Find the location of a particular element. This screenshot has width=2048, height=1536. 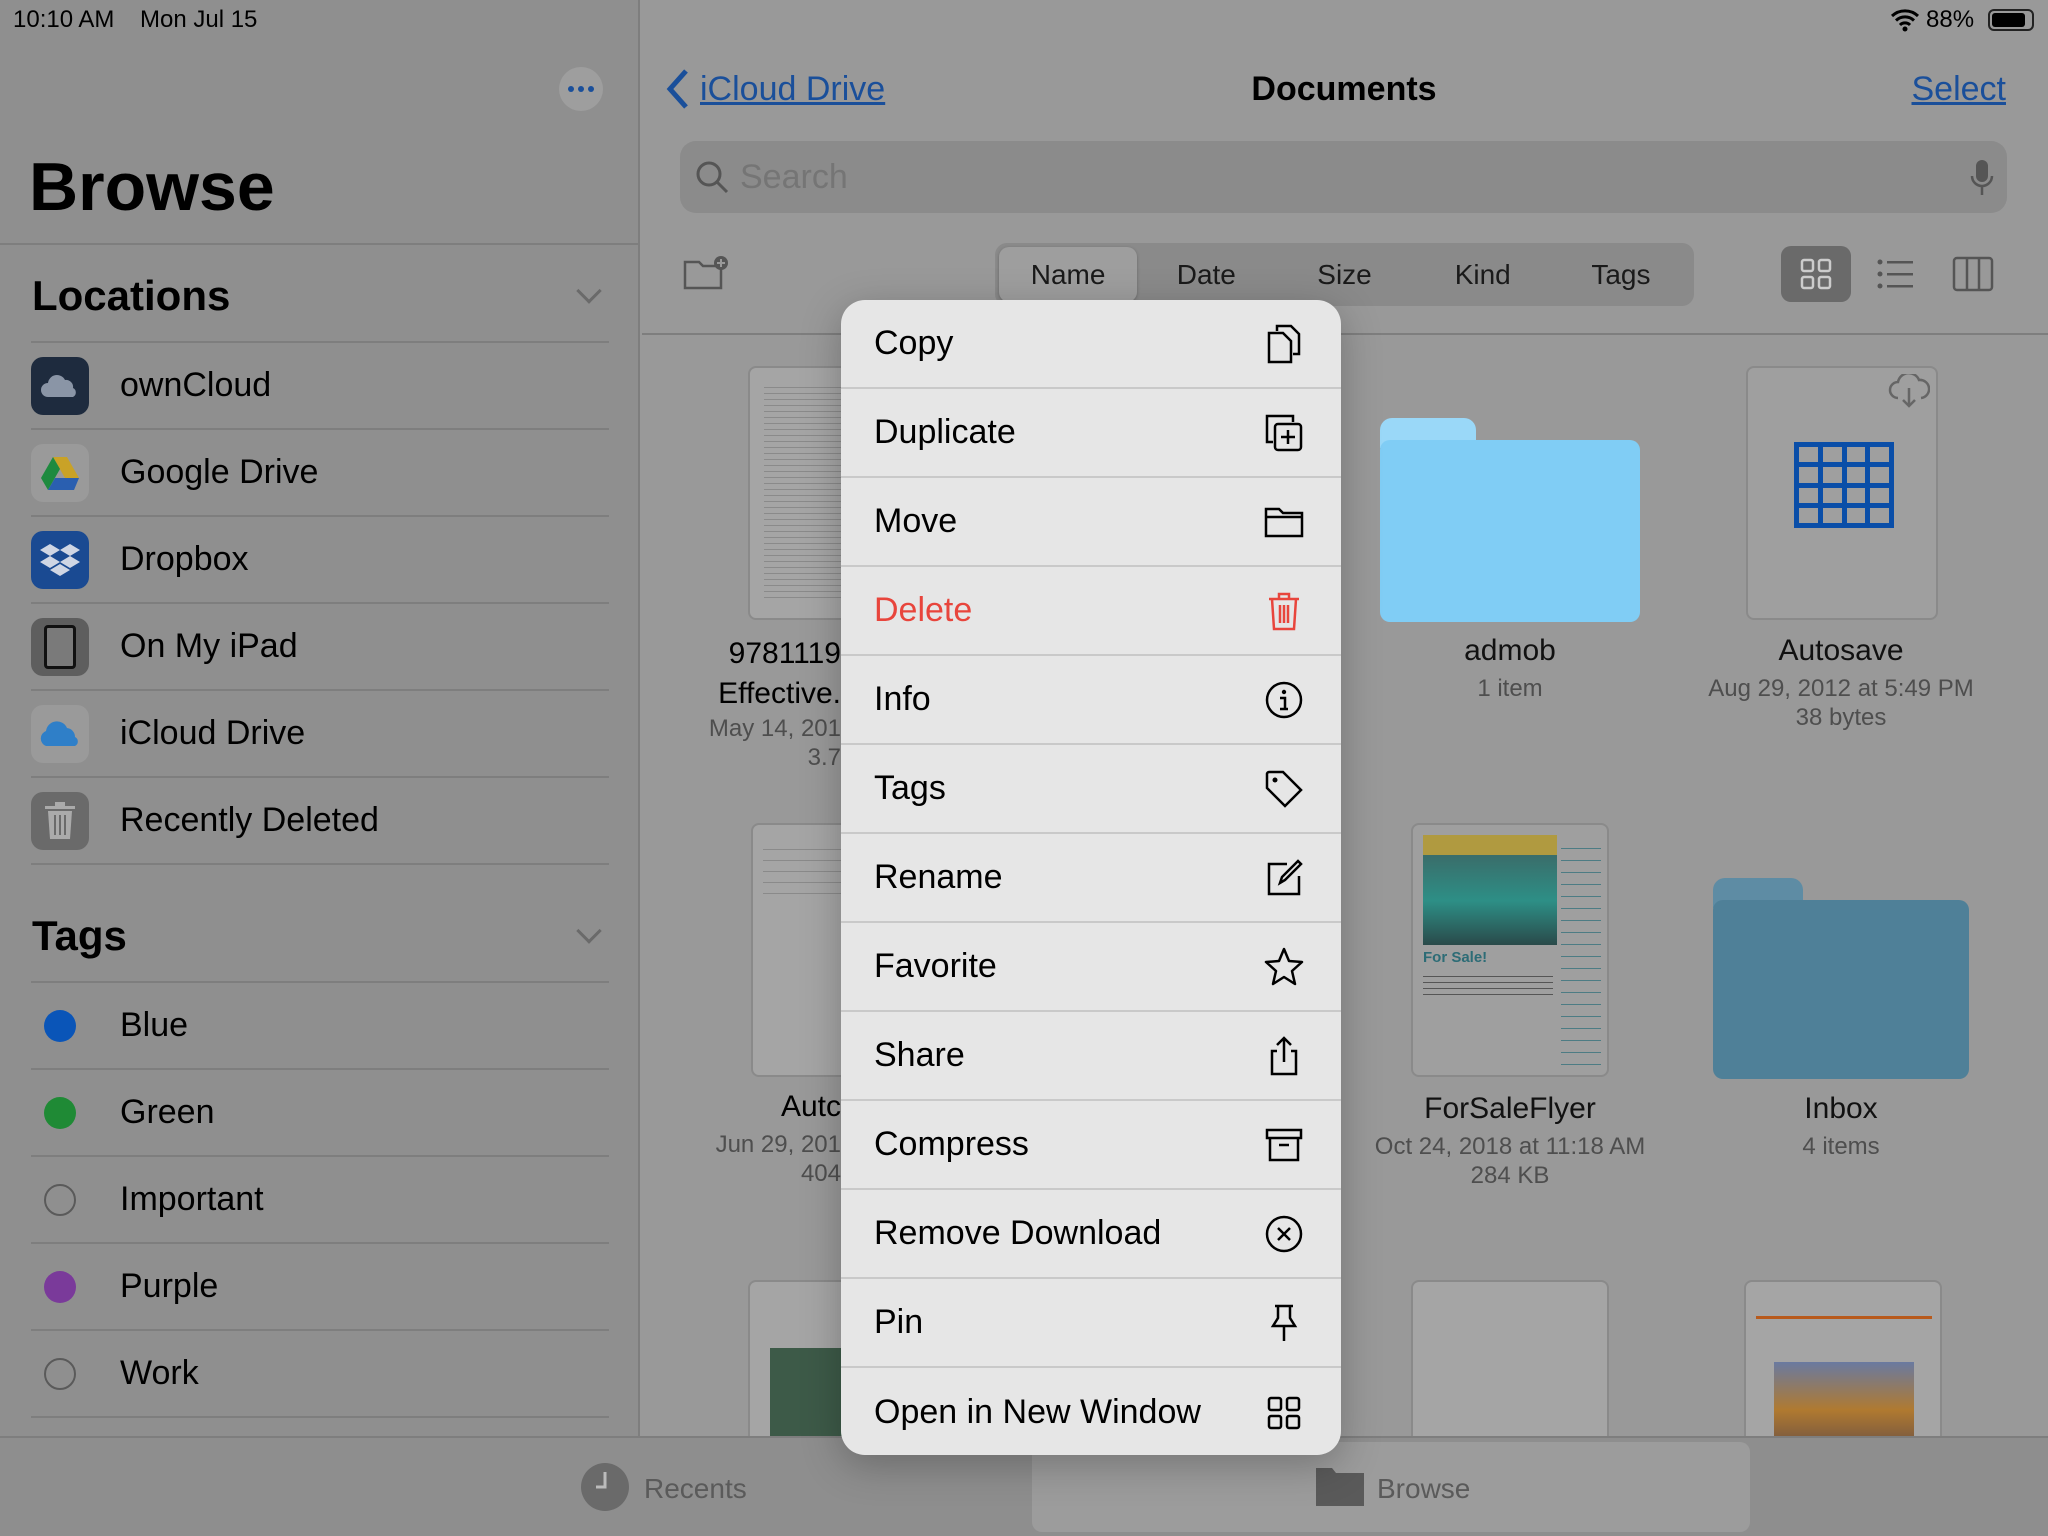

ipad-icon is located at coordinates (60, 646).